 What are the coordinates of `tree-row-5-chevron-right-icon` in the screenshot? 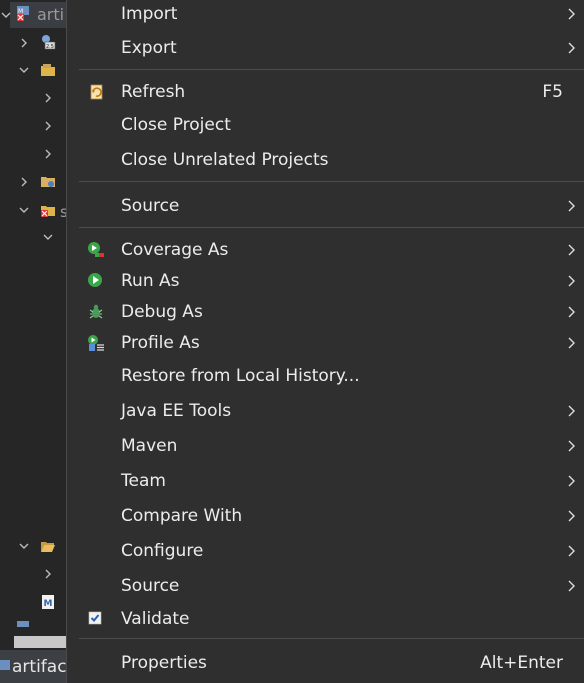 It's located at (48, 154).